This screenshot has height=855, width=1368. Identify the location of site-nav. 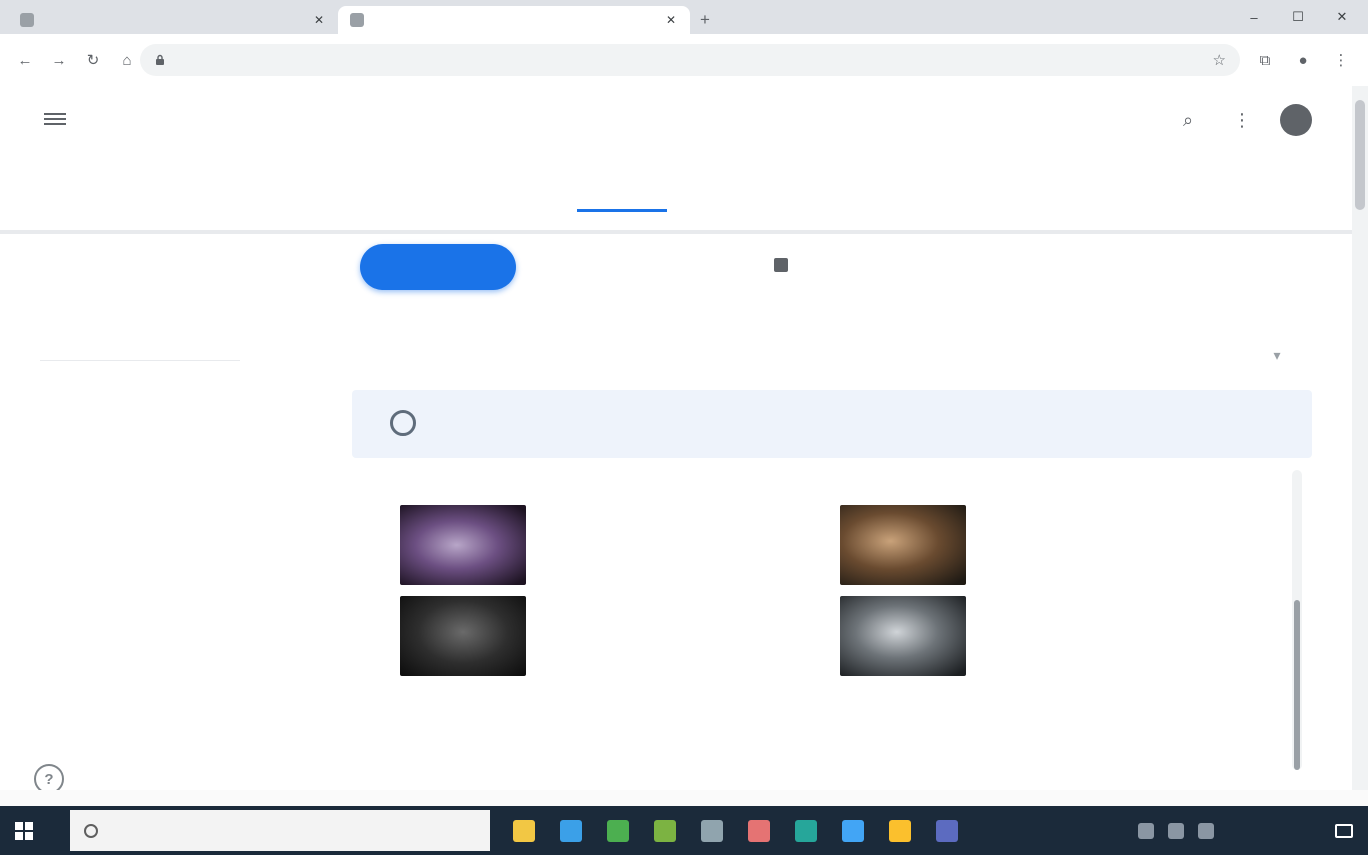
(684, 194).